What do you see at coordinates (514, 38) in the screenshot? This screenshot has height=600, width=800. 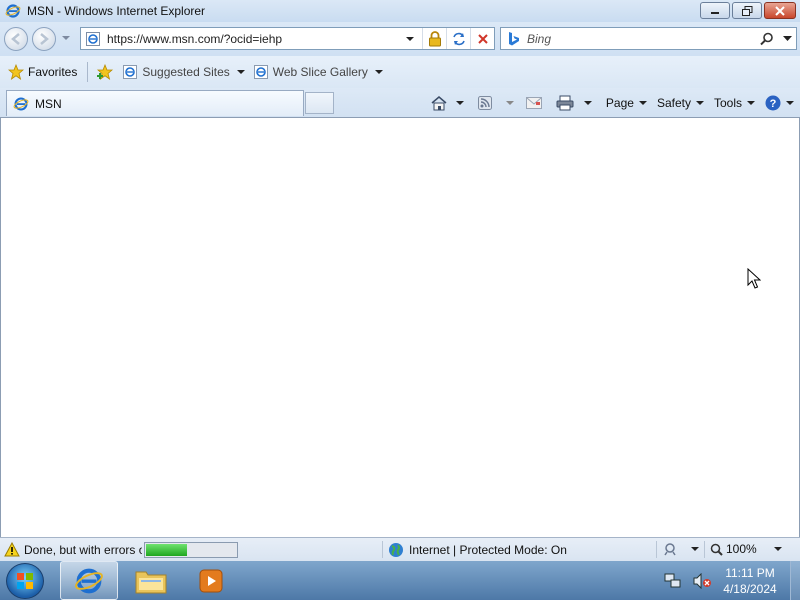 I see `bing-logo-icon` at bounding box center [514, 38].